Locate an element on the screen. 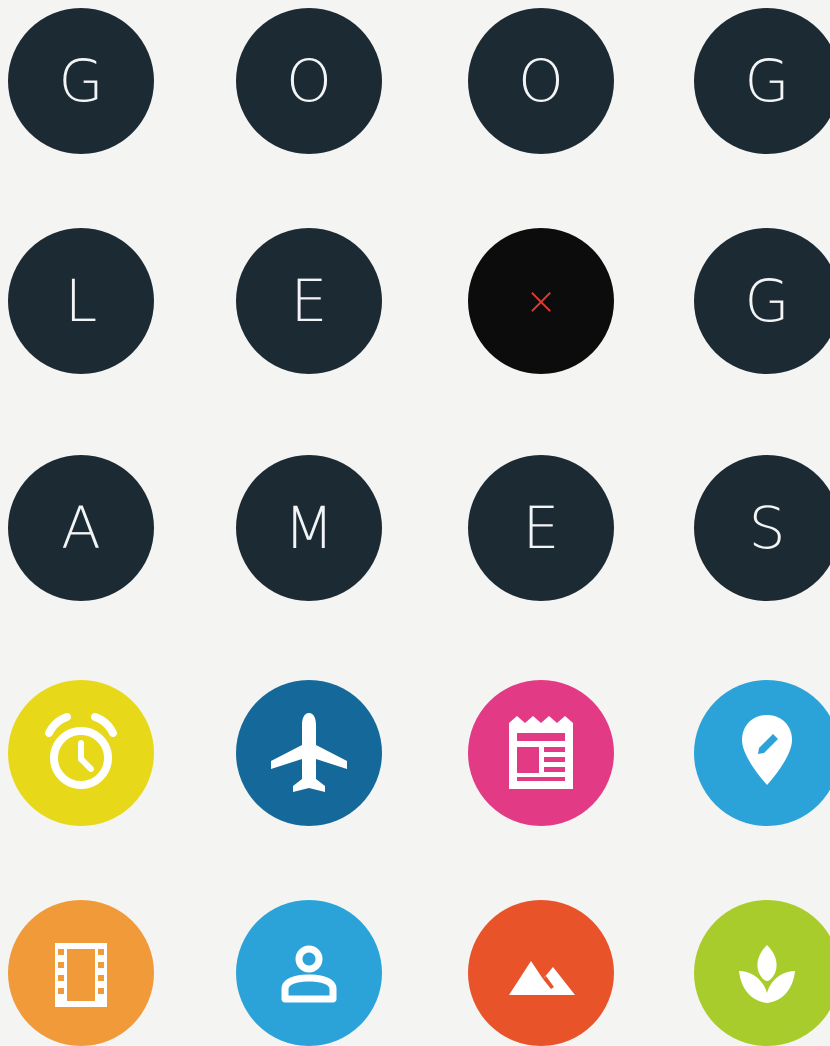 The height and width of the screenshot is (1046, 830). flight-app-button is located at coordinates (309, 753).